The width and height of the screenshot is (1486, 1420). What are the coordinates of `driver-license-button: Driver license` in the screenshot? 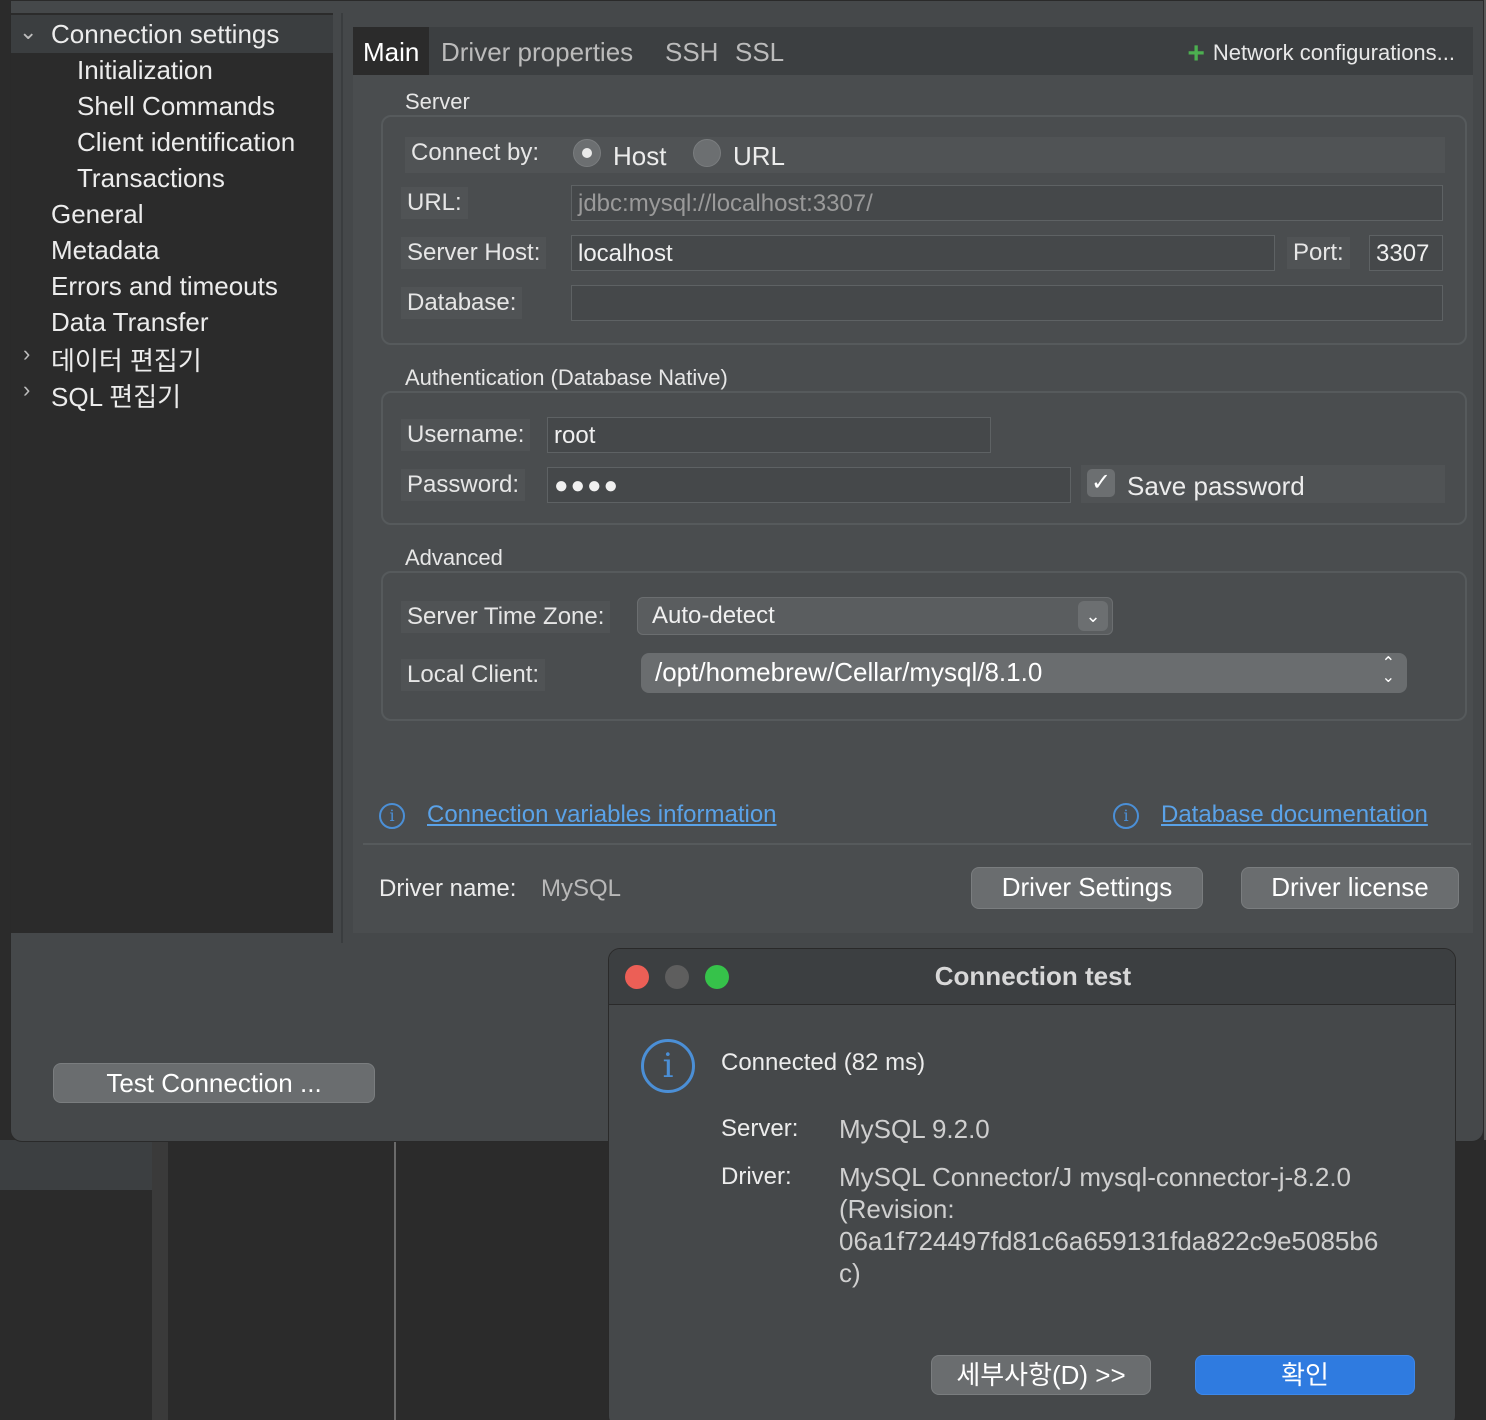 It's located at (1350, 888).